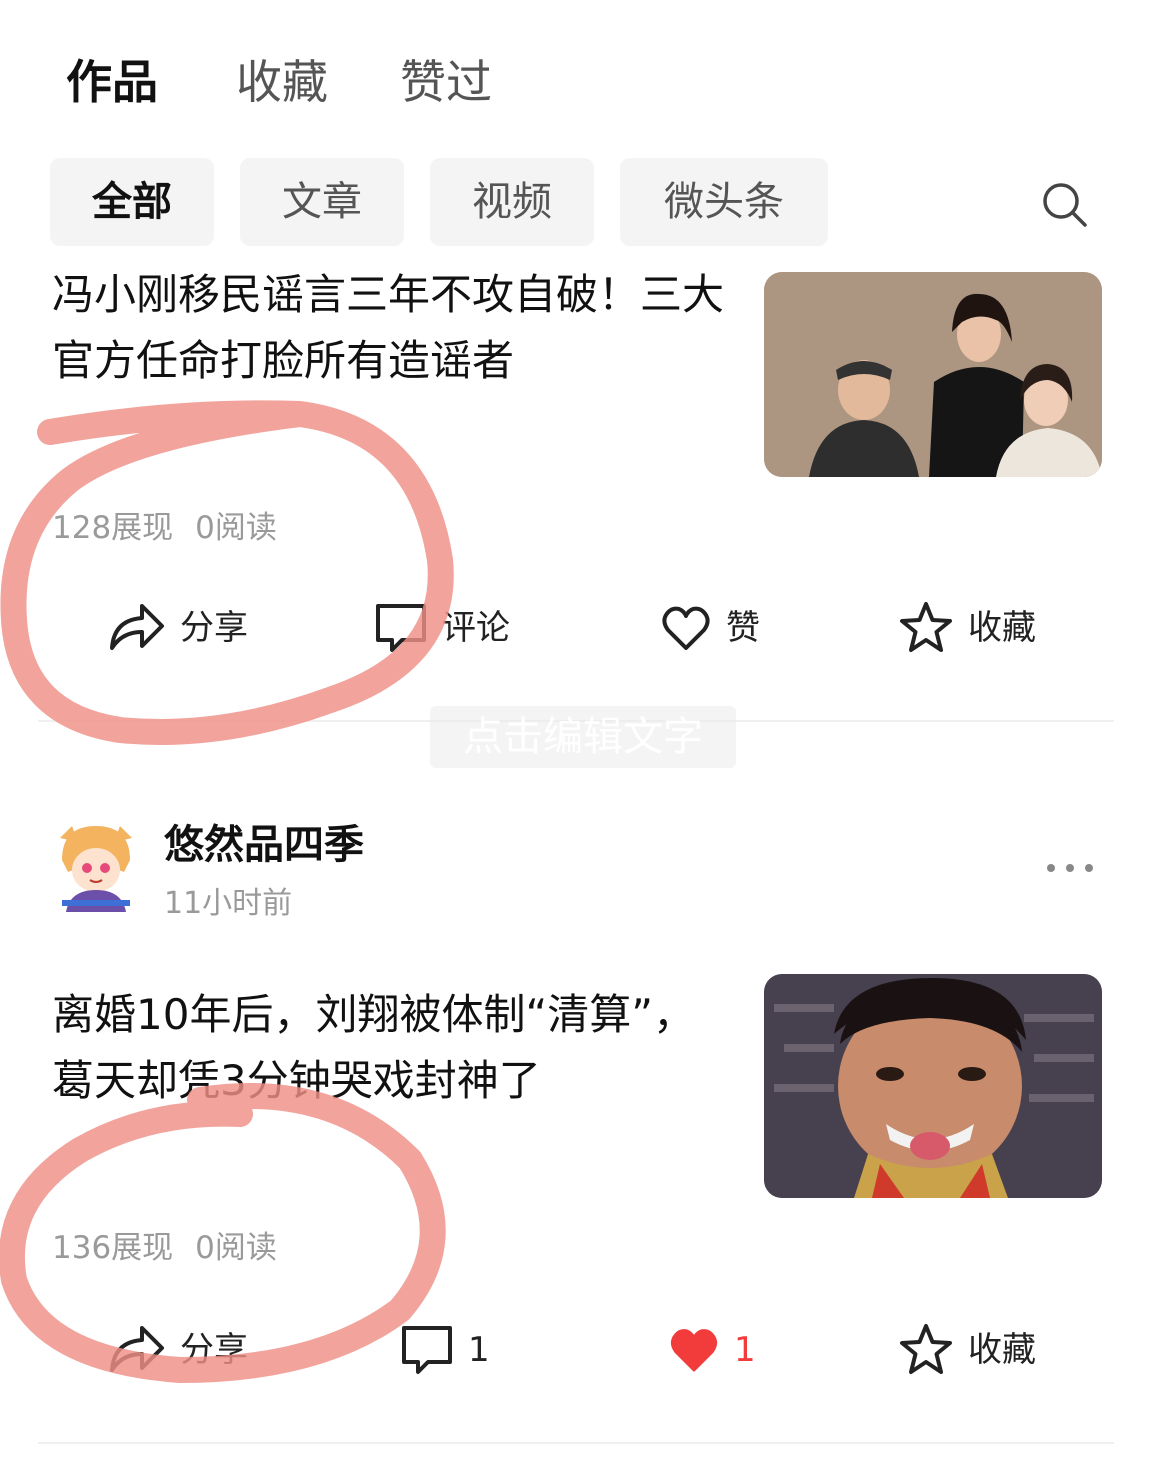  Describe the element at coordinates (446, 82) in the screenshot. I see `tab-liked: 赞过` at that location.